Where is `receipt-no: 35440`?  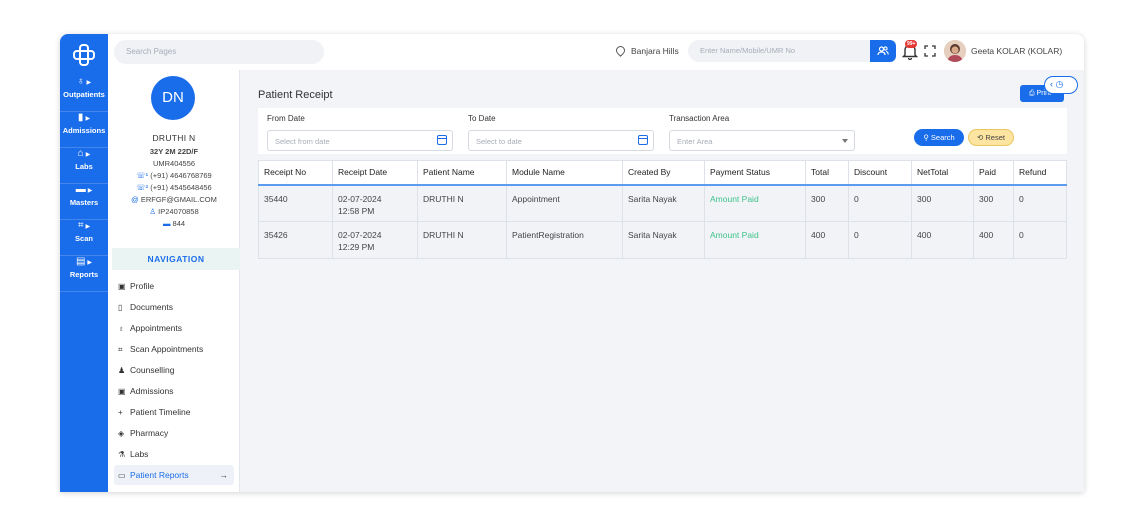 receipt-no: 35440 is located at coordinates (295, 203).